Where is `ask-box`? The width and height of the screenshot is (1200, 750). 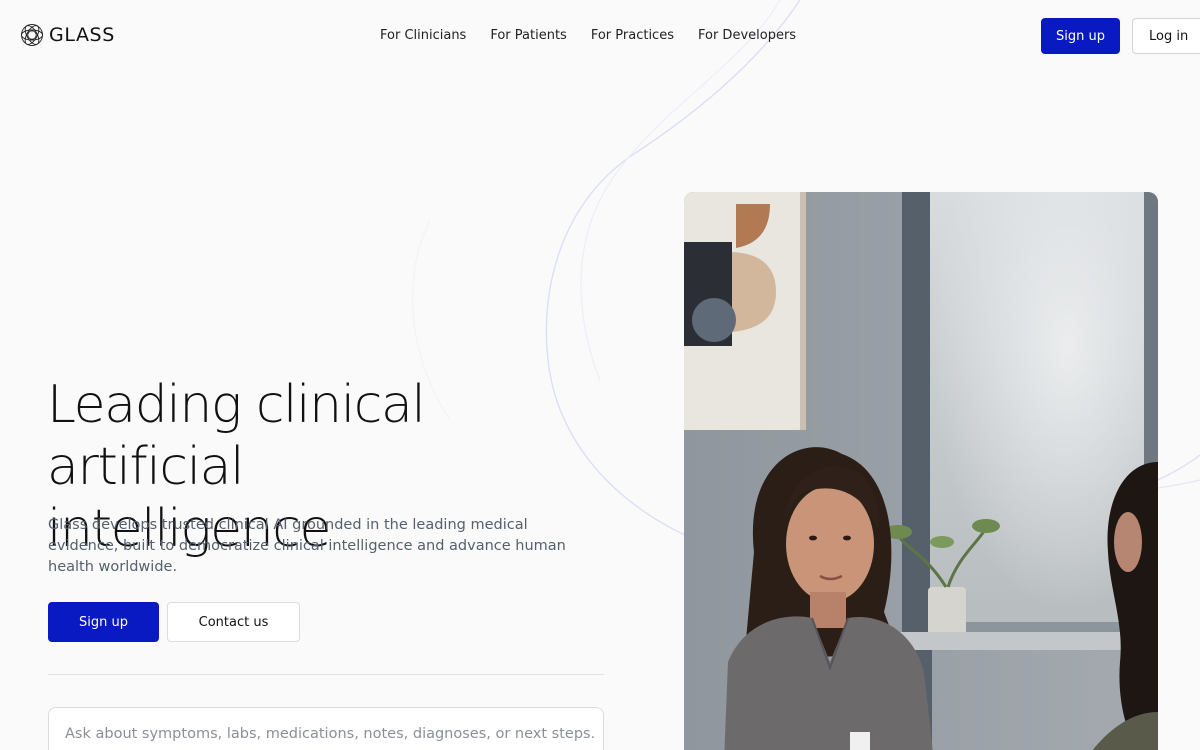 ask-box is located at coordinates (326, 728).